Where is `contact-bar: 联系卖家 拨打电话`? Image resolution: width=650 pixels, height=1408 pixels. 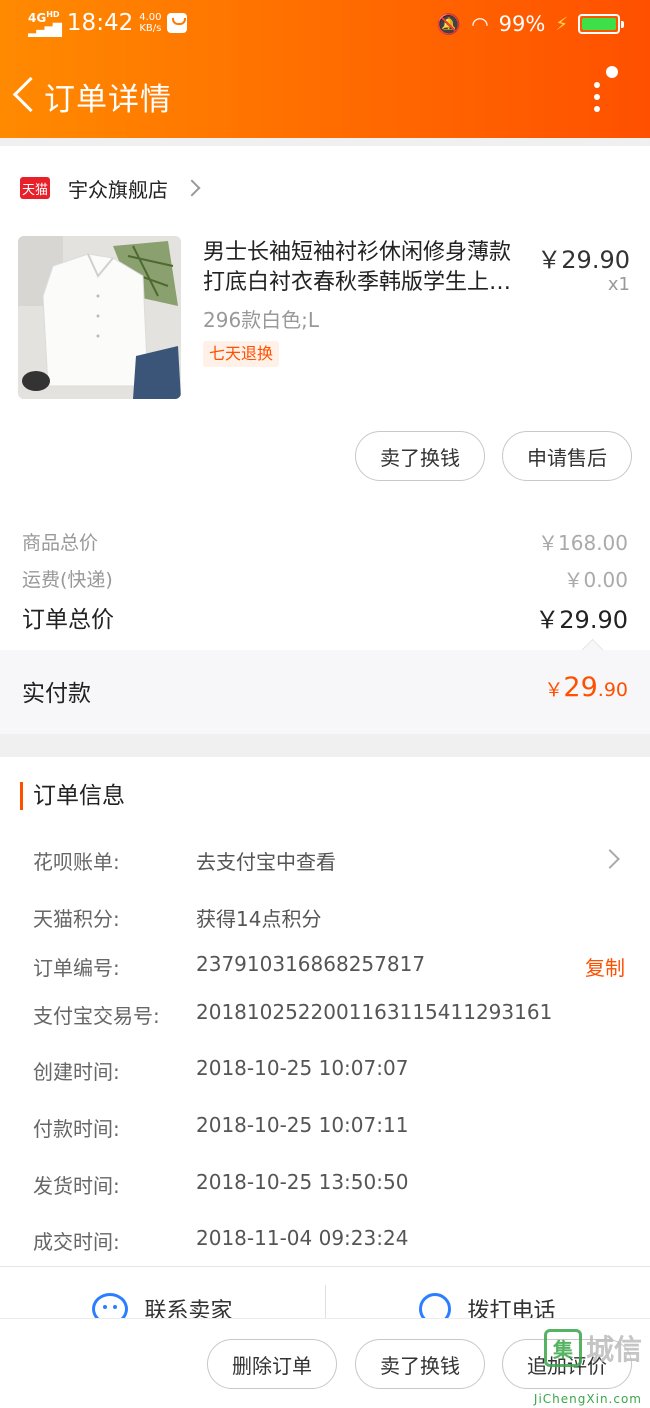 contact-bar: 联系卖家 拨打电话 is located at coordinates (325, 1292).